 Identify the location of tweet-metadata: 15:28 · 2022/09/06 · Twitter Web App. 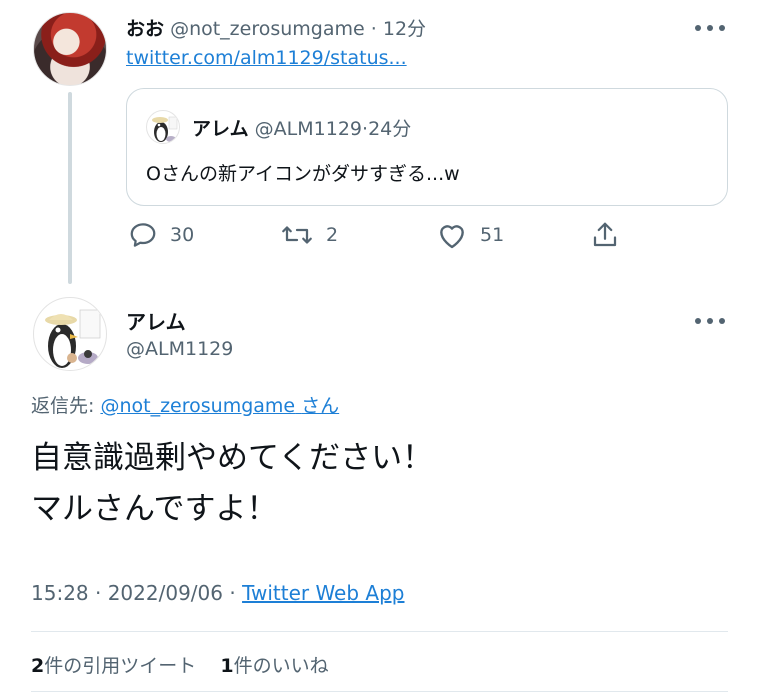
(217, 593).